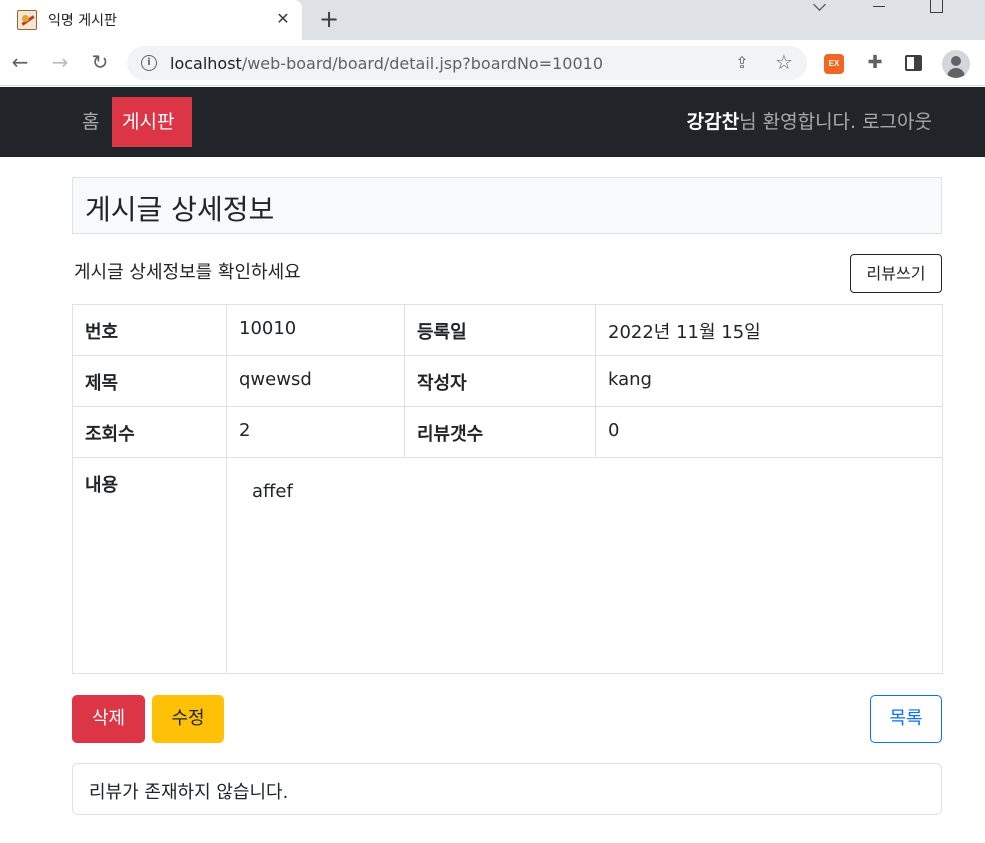 The image size is (985, 843). Describe the element at coordinates (82, 21) in the screenshot. I see `tab-title: 익명 게시판` at that location.